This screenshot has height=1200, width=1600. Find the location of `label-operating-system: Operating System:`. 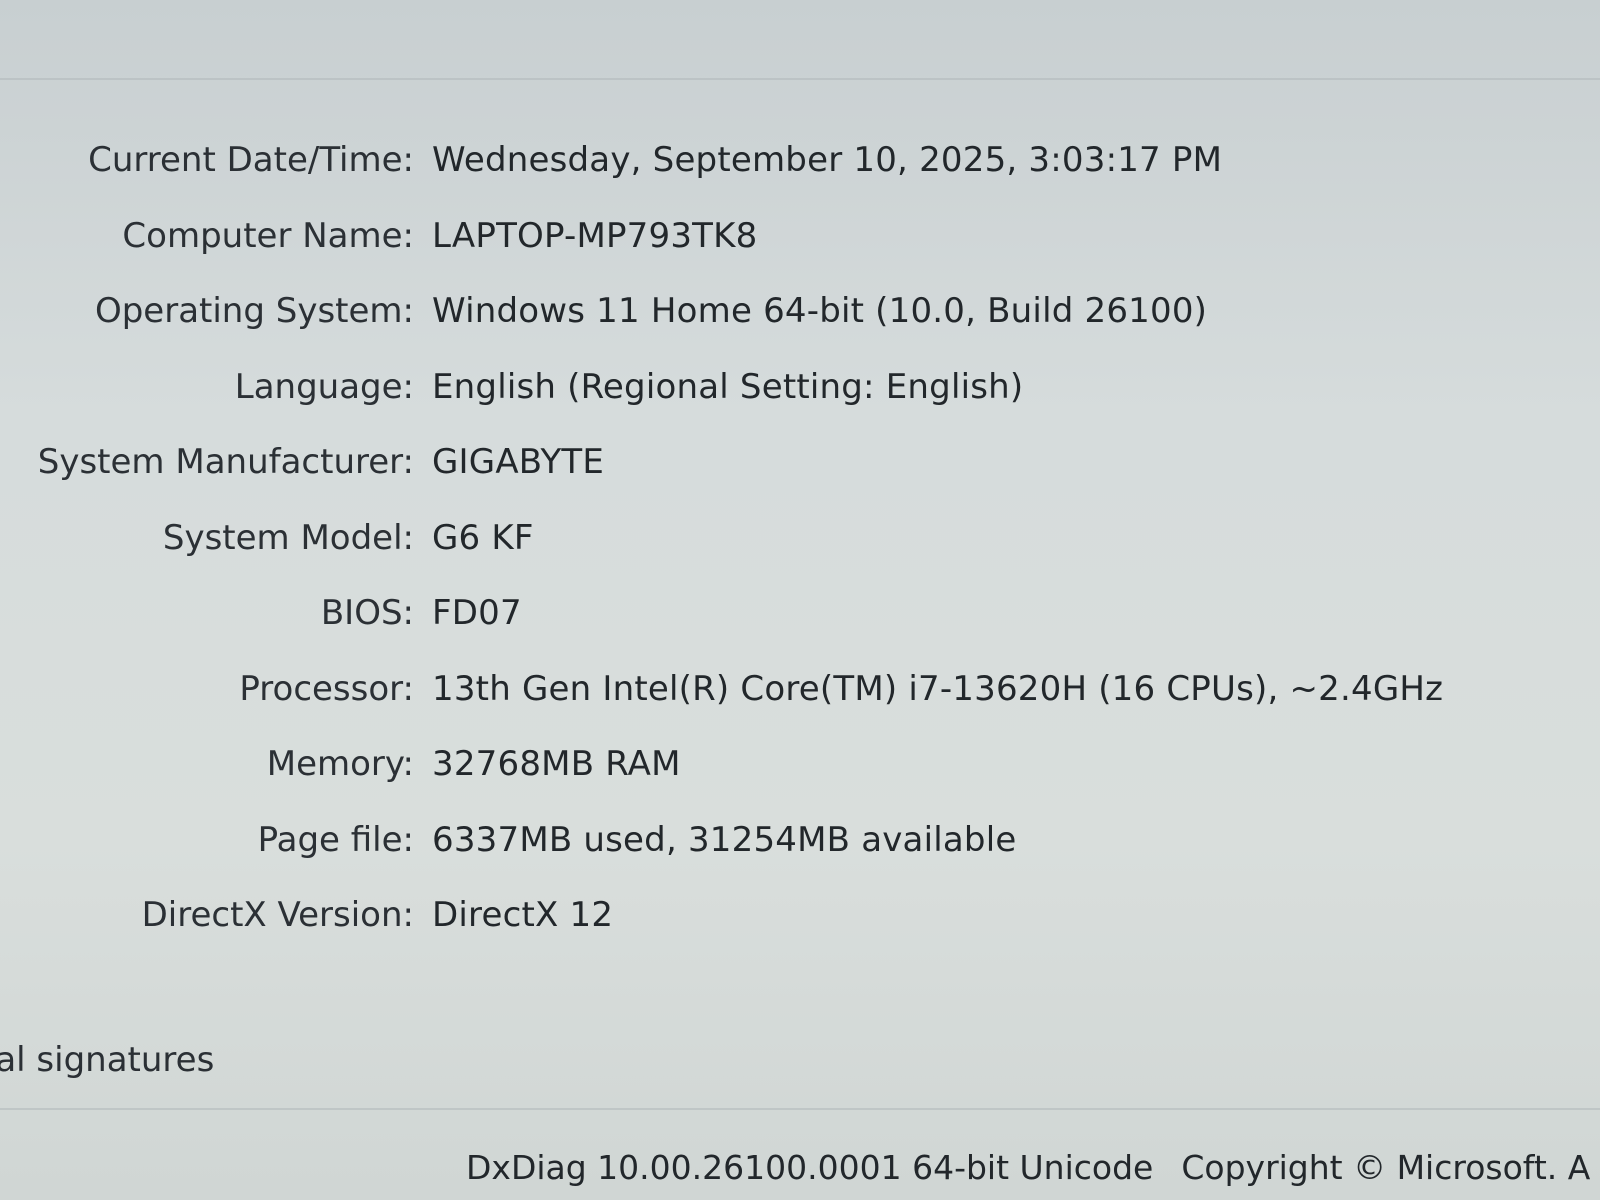

label-operating-system: Operating System: is located at coordinates (254, 311).